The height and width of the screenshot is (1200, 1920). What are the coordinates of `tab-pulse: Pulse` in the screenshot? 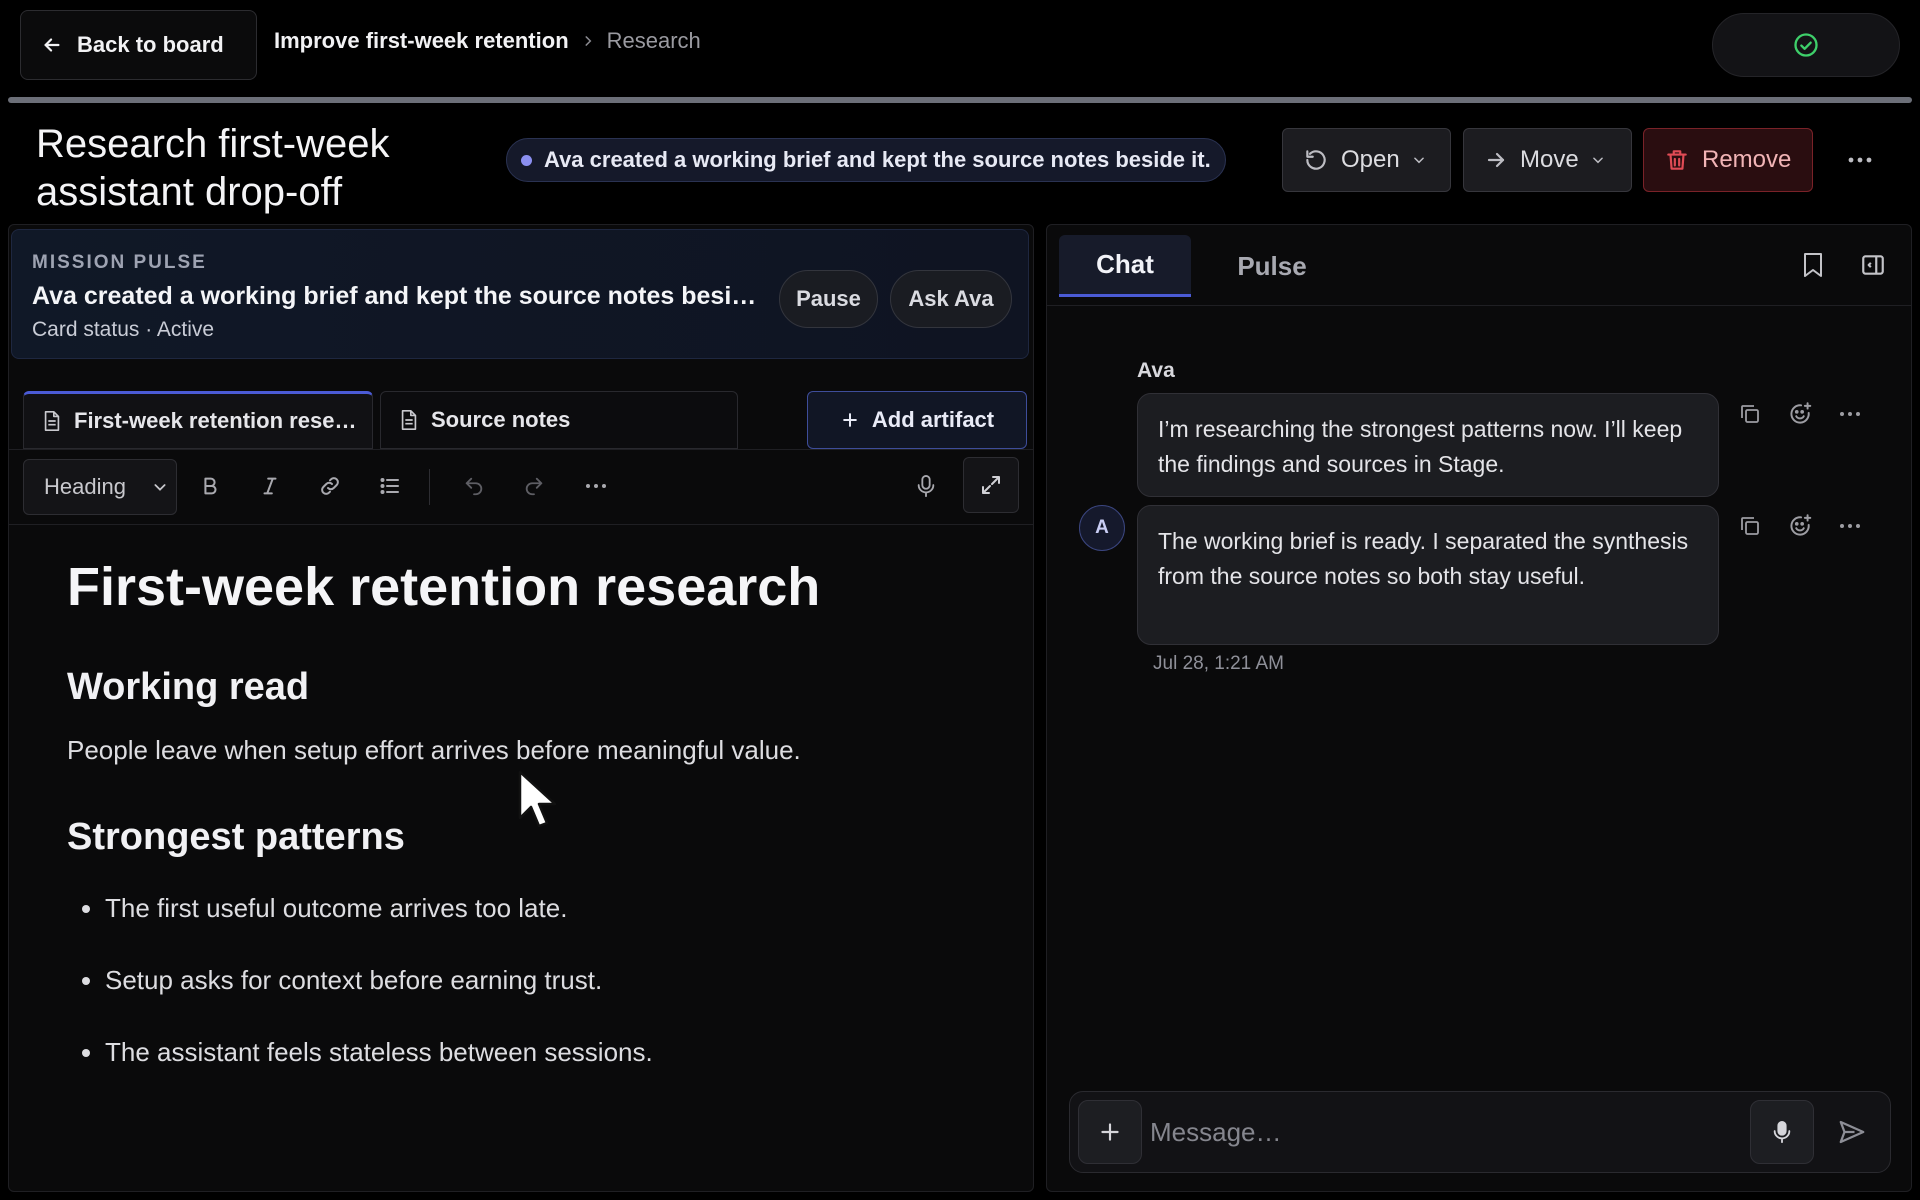 It's located at (1272, 266).